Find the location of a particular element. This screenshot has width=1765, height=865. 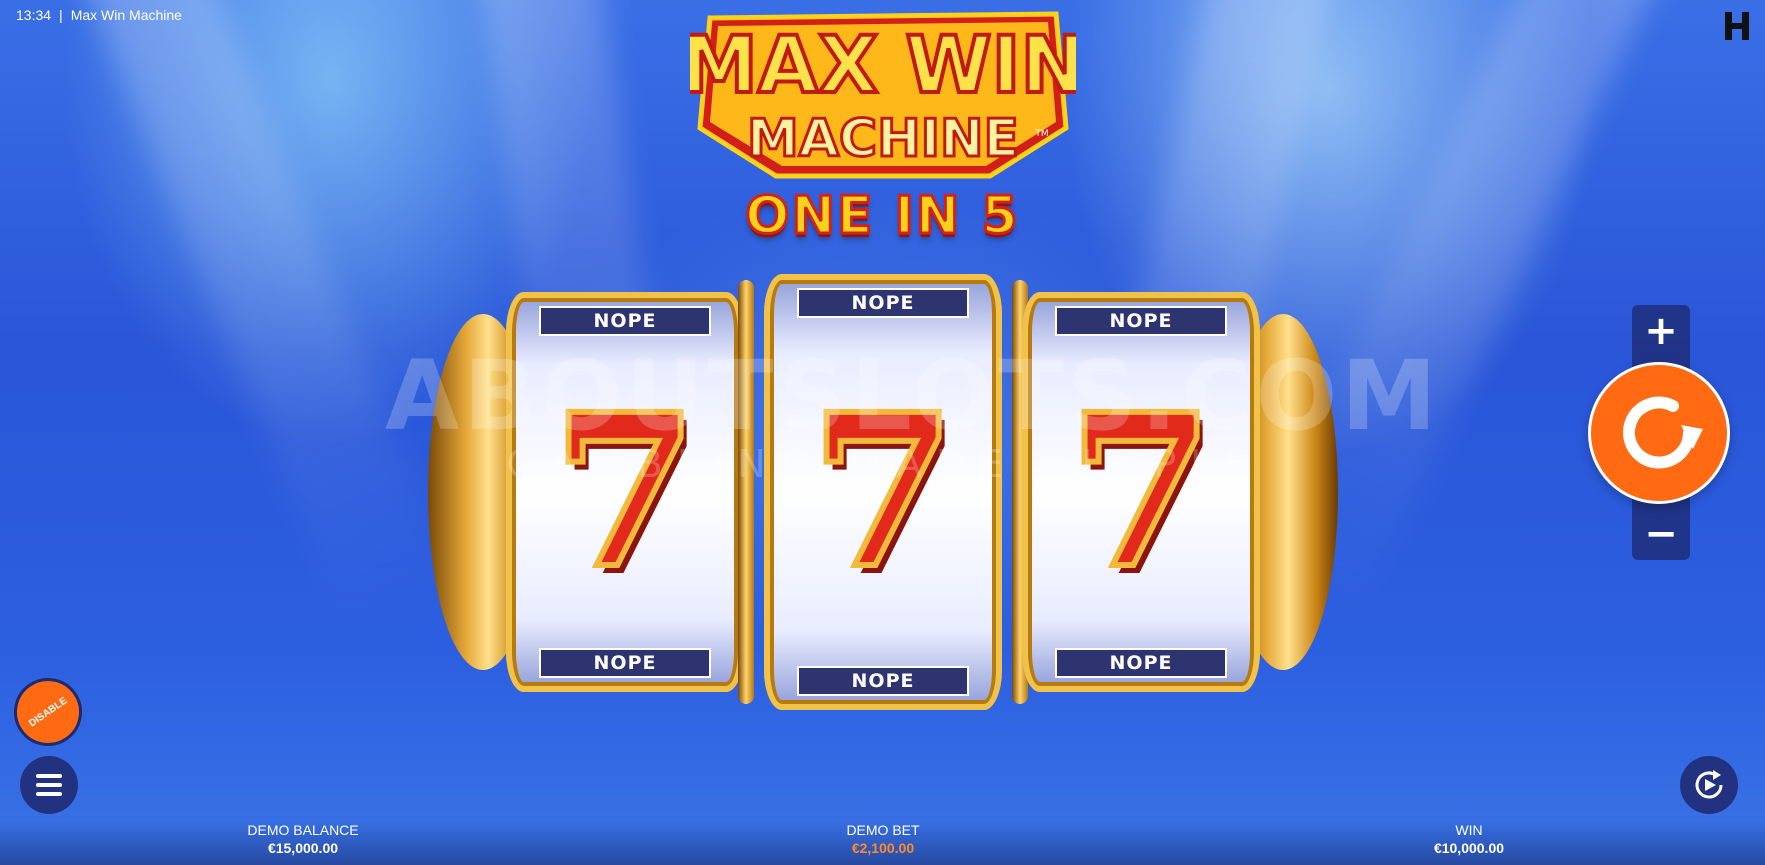

autoplay-icon is located at coordinates (1709, 784).